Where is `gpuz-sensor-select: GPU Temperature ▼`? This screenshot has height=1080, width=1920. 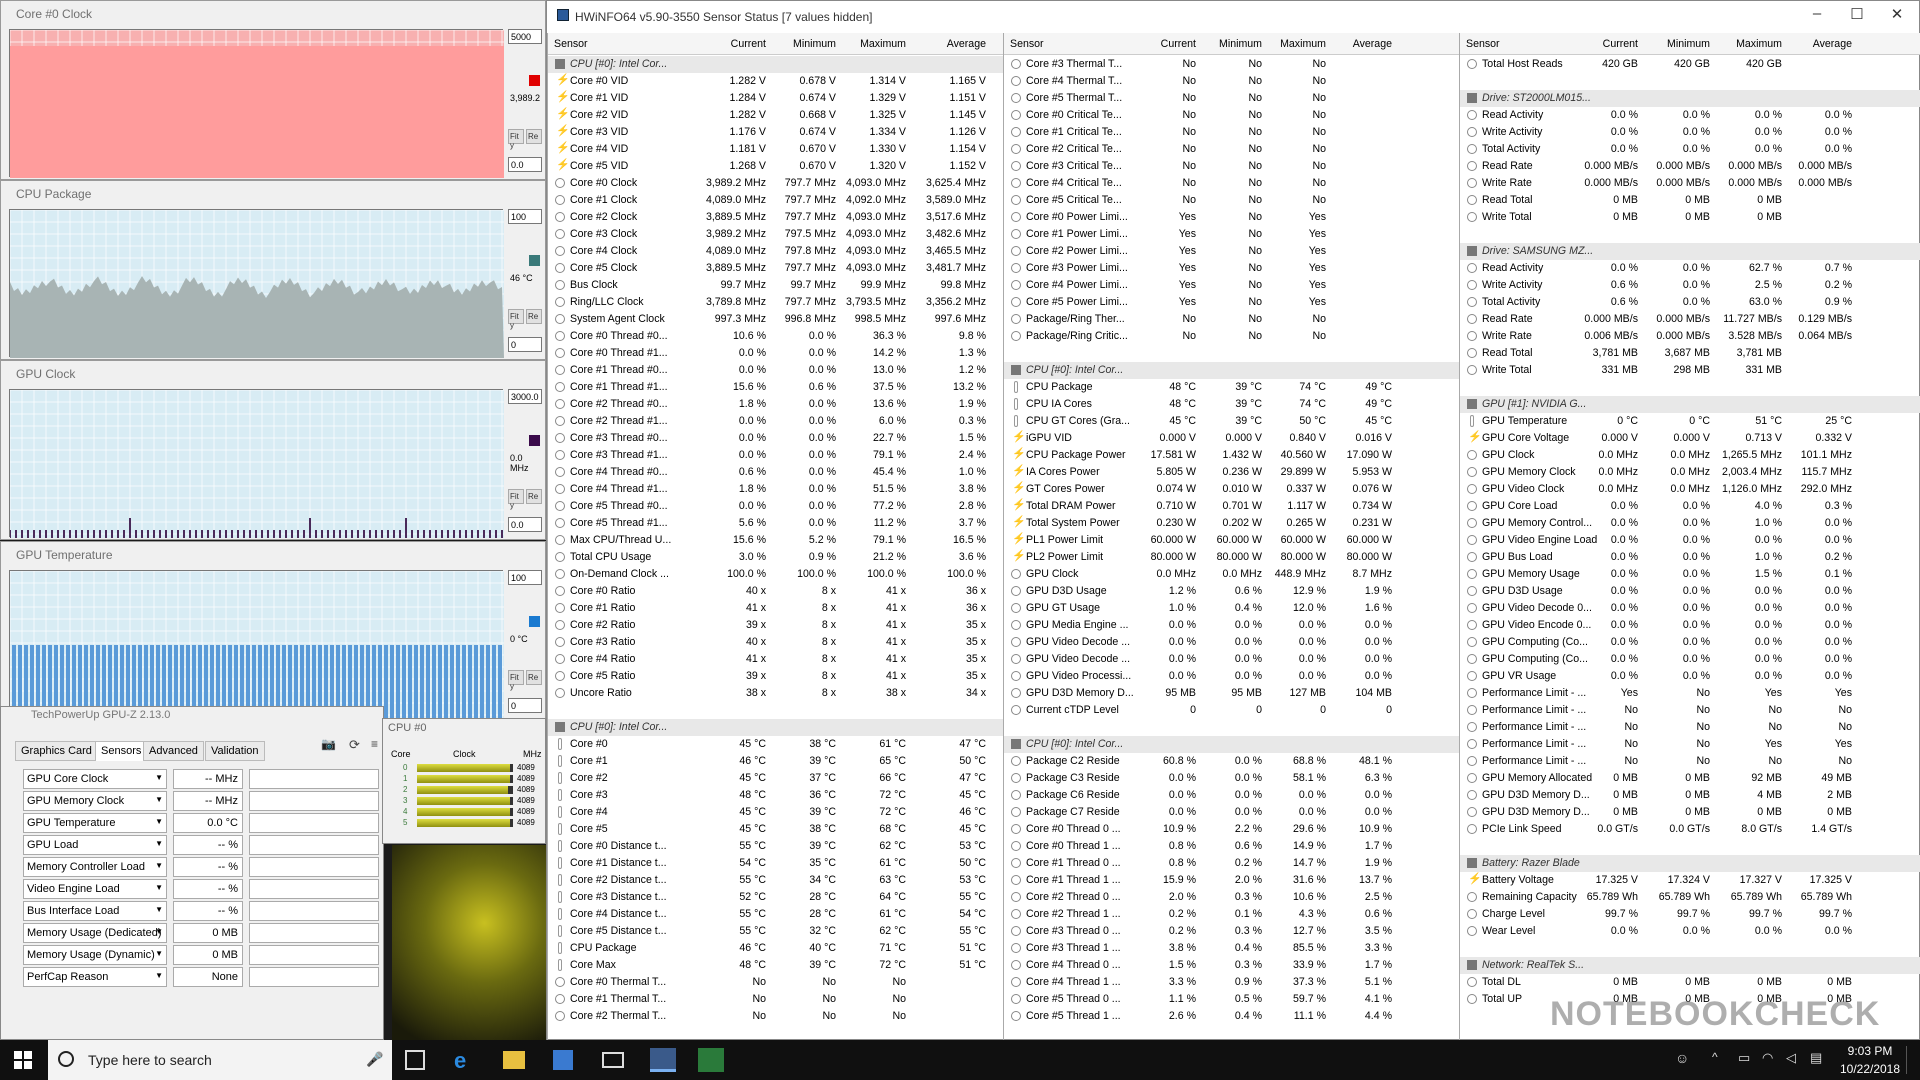
gpuz-sensor-select: GPU Temperature ▼ is located at coordinates (95, 823).